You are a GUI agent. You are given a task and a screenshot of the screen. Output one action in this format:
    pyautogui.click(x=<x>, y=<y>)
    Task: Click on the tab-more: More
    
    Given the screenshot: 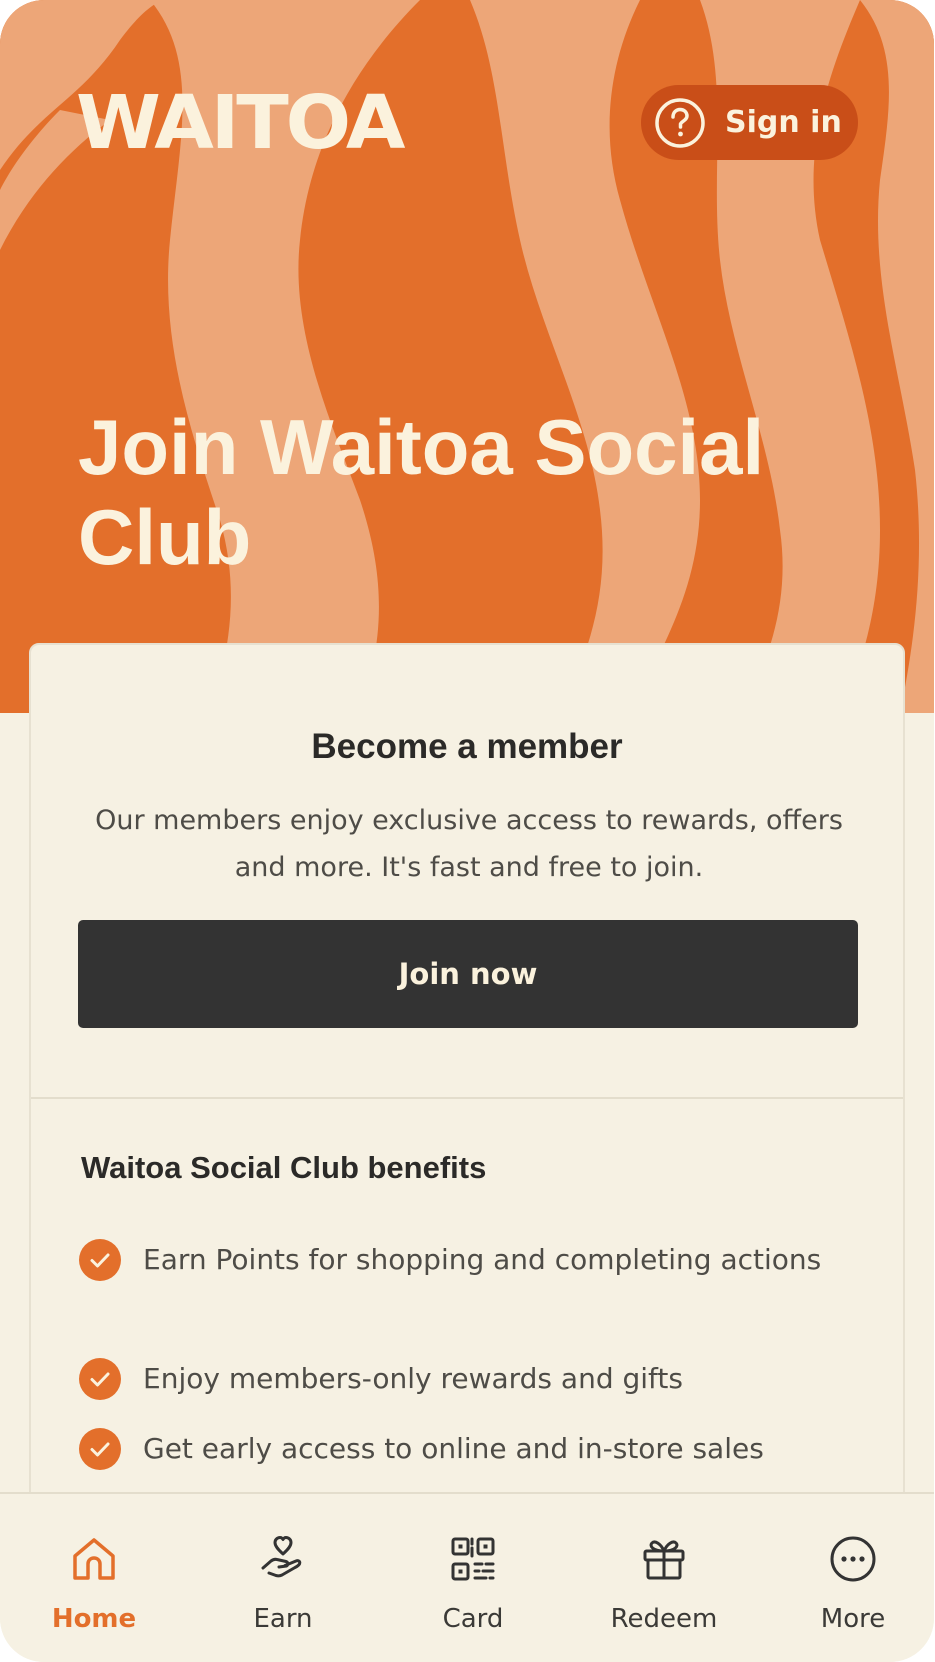 What is the action you would take?
    pyautogui.click(x=853, y=1589)
    